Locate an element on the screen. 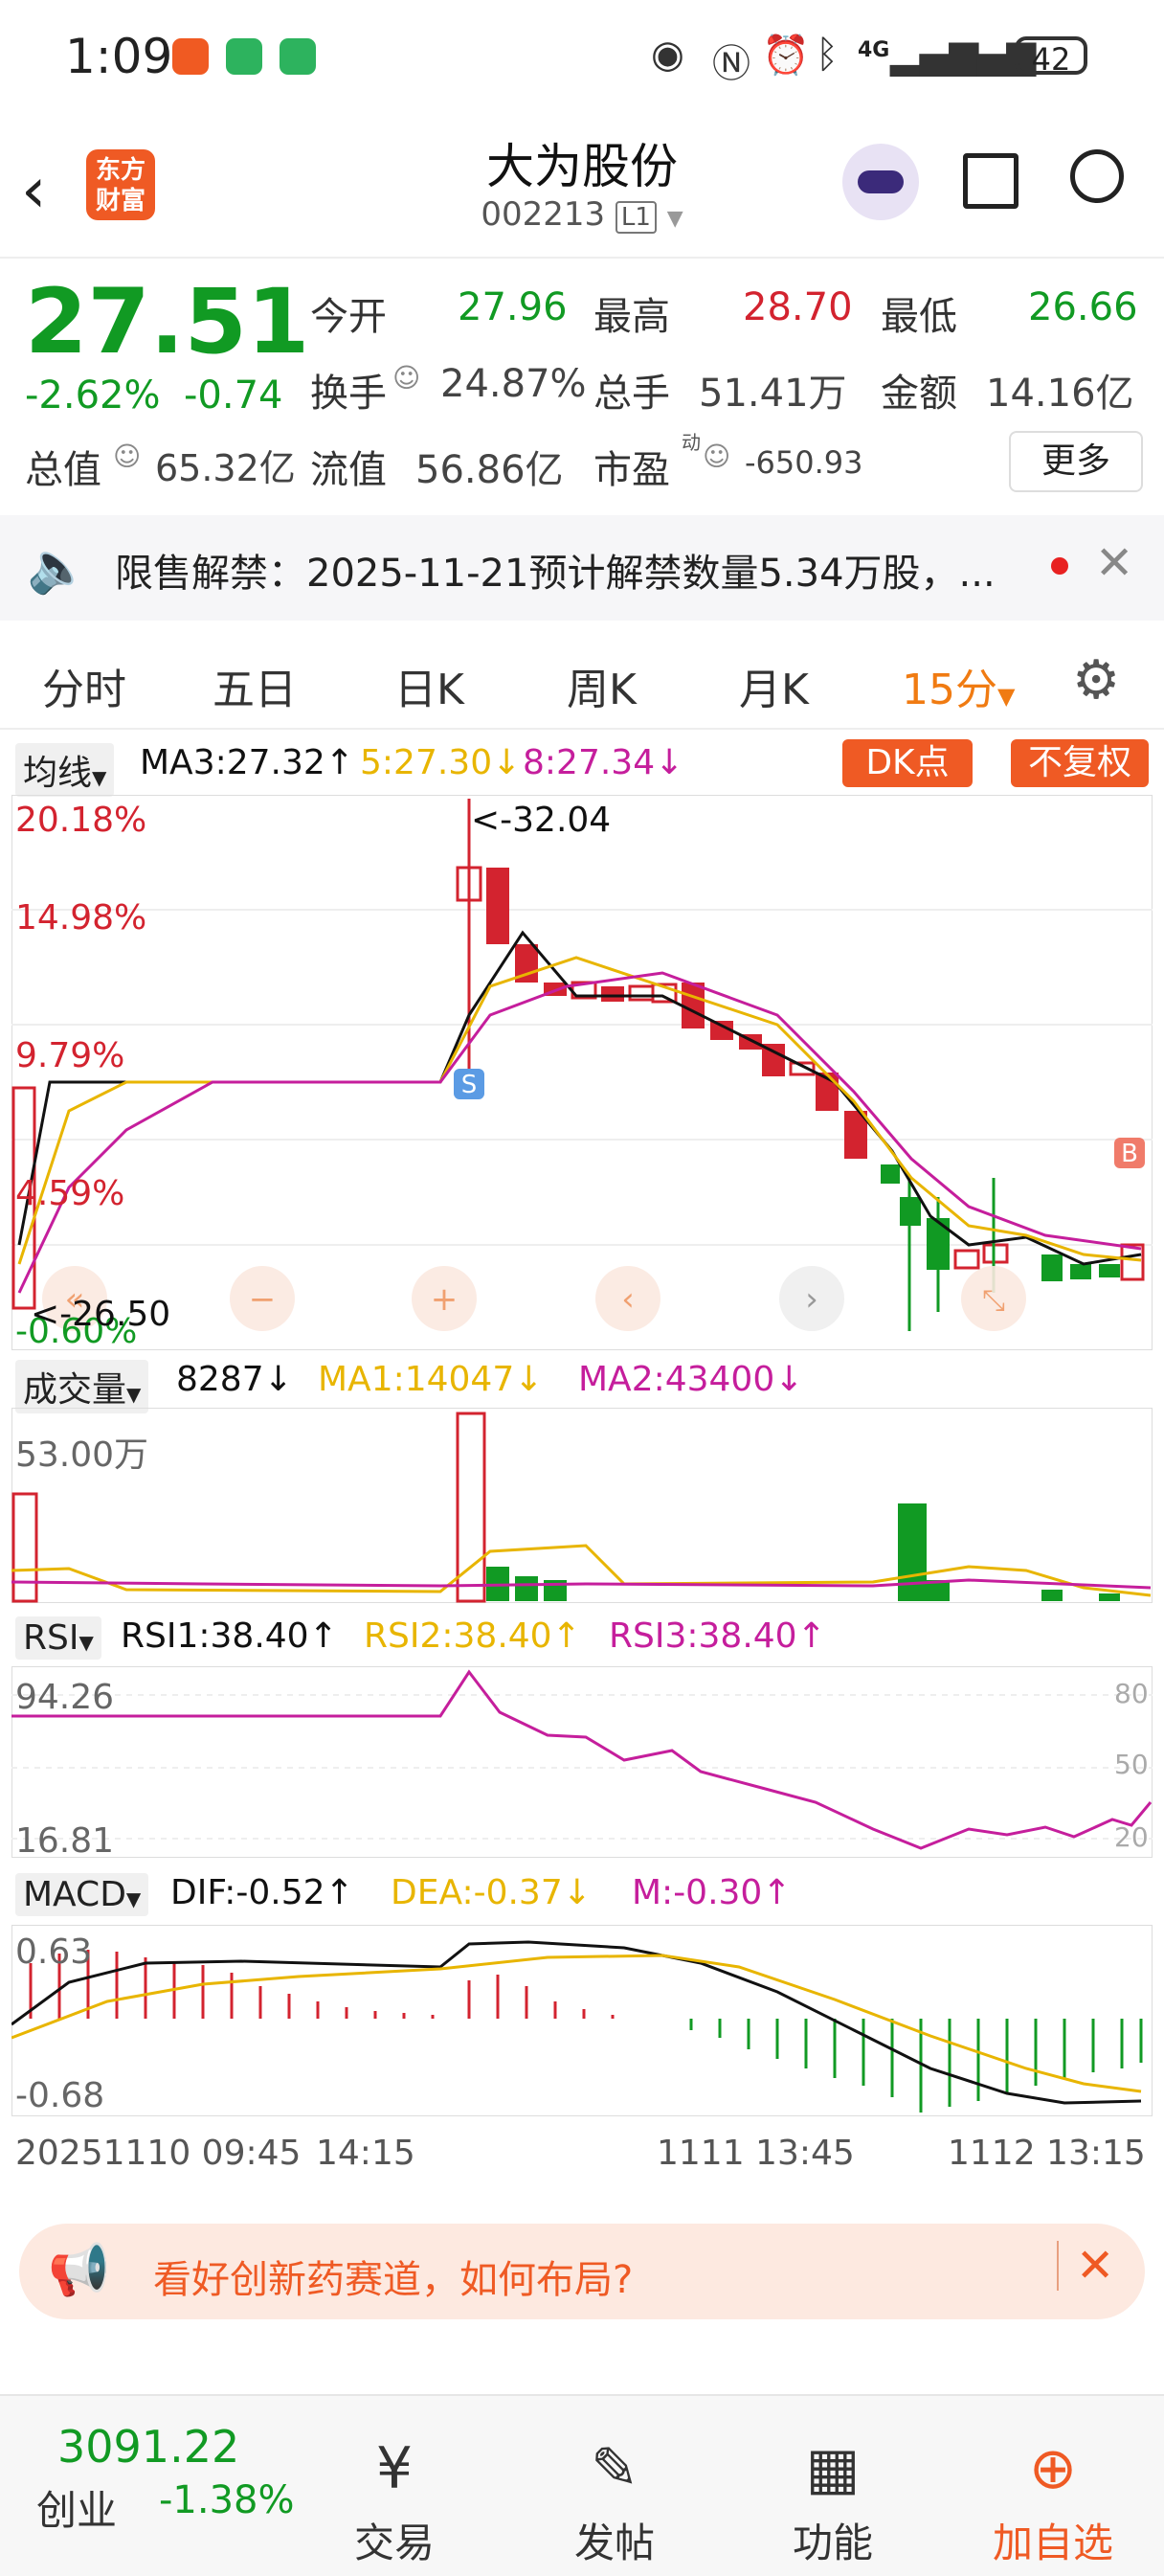  macd-m: M:-0.30↑ is located at coordinates (712, 1892).